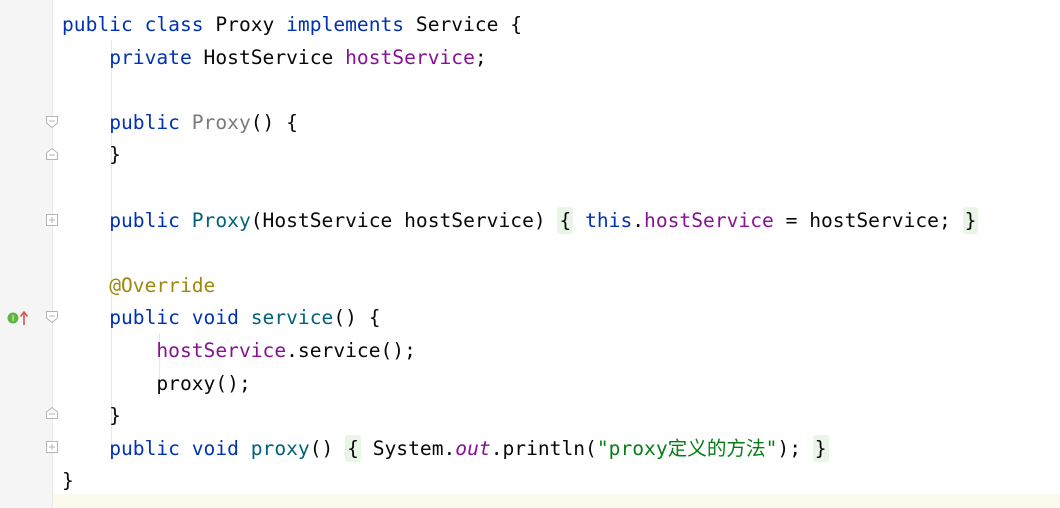 This screenshot has height=508, width=1060. What do you see at coordinates (268, 57) in the screenshot?
I see `code-token: HostService` at bounding box center [268, 57].